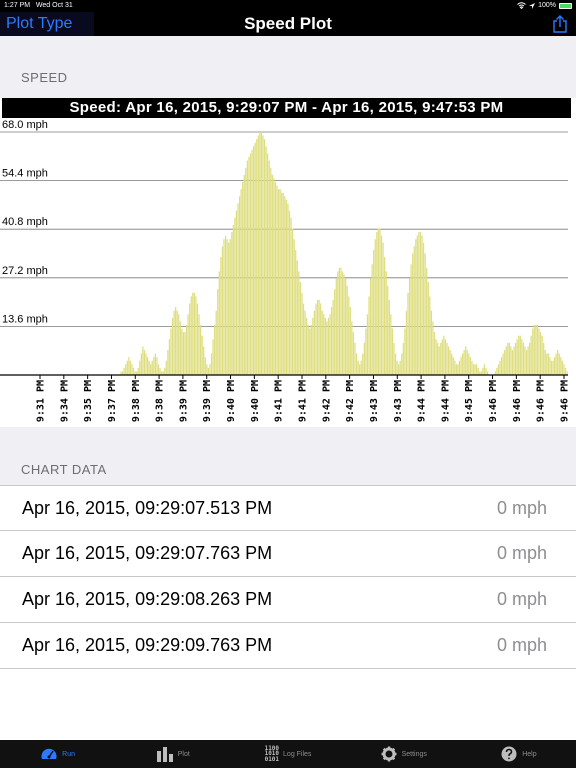  What do you see at coordinates (288, 600) in the screenshot?
I see `table-row: Apr 16, 2015, 09:29:08.263 PM 0 mph` at bounding box center [288, 600].